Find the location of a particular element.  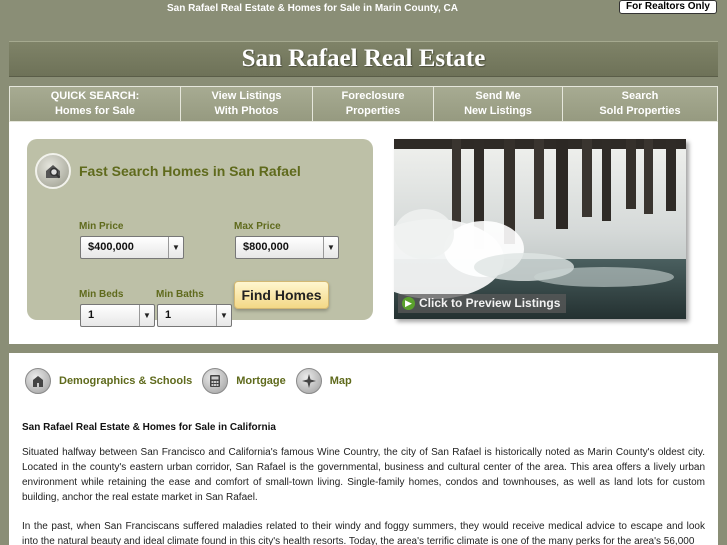

nav-foreclosure: Foreclosure Properties is located at coordinates (372, 104).